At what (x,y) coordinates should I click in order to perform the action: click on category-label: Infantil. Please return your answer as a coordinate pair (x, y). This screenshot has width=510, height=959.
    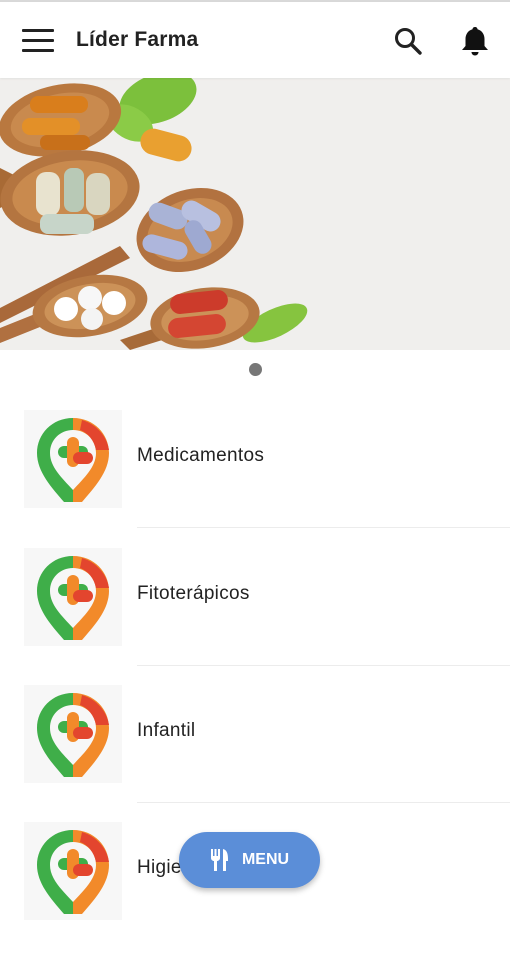
    Looking at the image, I should click on (166, 730).